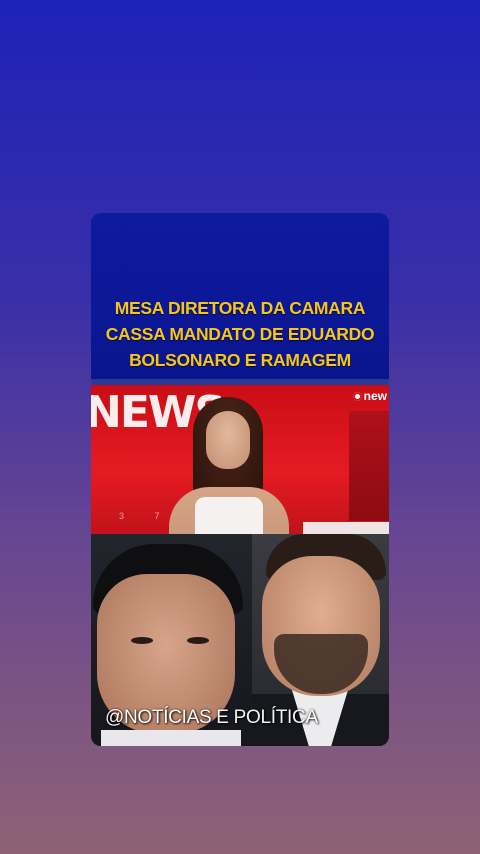  Describe the element at coordinates (211, 717) in the screenshot. I see `watermark-handle: @NOTÍCIAS E POLÍTICA` at that location.